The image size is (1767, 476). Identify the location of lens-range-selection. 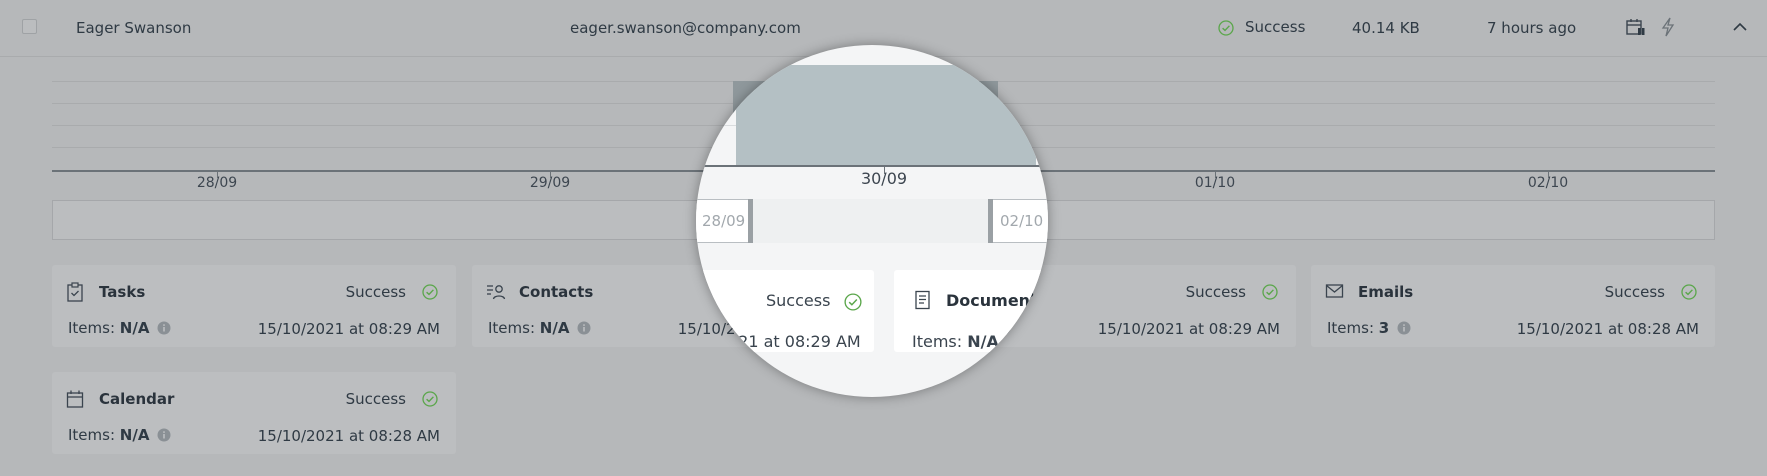
(870, 221).